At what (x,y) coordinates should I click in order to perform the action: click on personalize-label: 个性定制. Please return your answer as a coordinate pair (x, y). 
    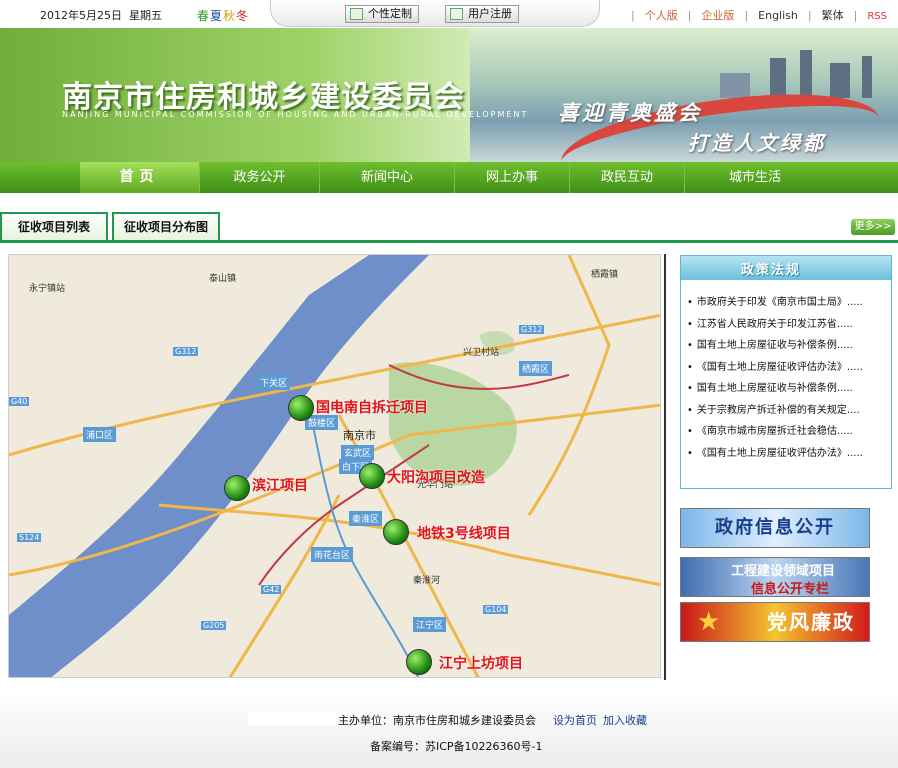
    Looking at the image, I should click on (390, 13).